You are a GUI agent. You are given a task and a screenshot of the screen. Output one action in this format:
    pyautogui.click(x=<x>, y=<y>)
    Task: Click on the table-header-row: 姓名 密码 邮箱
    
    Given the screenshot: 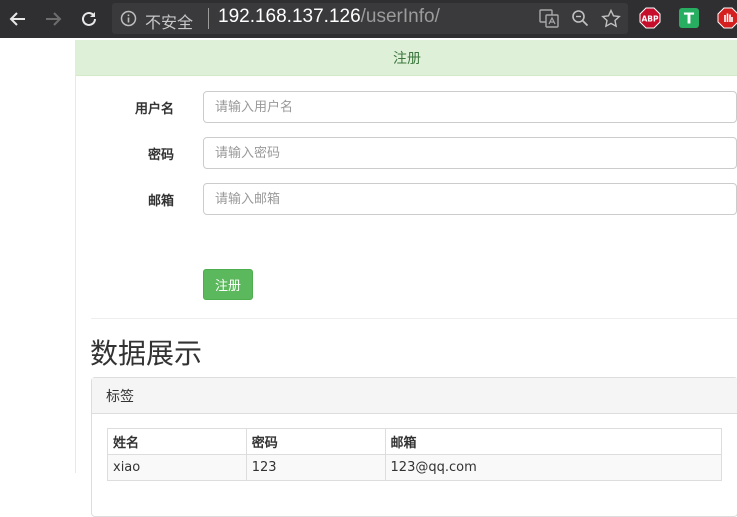 What is the action you would take?
    pyautogui.click(x=415, y=441)
    